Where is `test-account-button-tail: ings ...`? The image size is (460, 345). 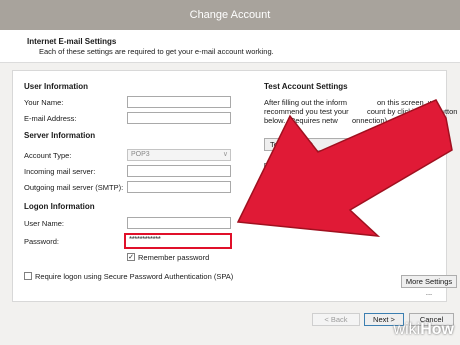 test-account-button-tail: ings ... is located at coordinates (426, 145).